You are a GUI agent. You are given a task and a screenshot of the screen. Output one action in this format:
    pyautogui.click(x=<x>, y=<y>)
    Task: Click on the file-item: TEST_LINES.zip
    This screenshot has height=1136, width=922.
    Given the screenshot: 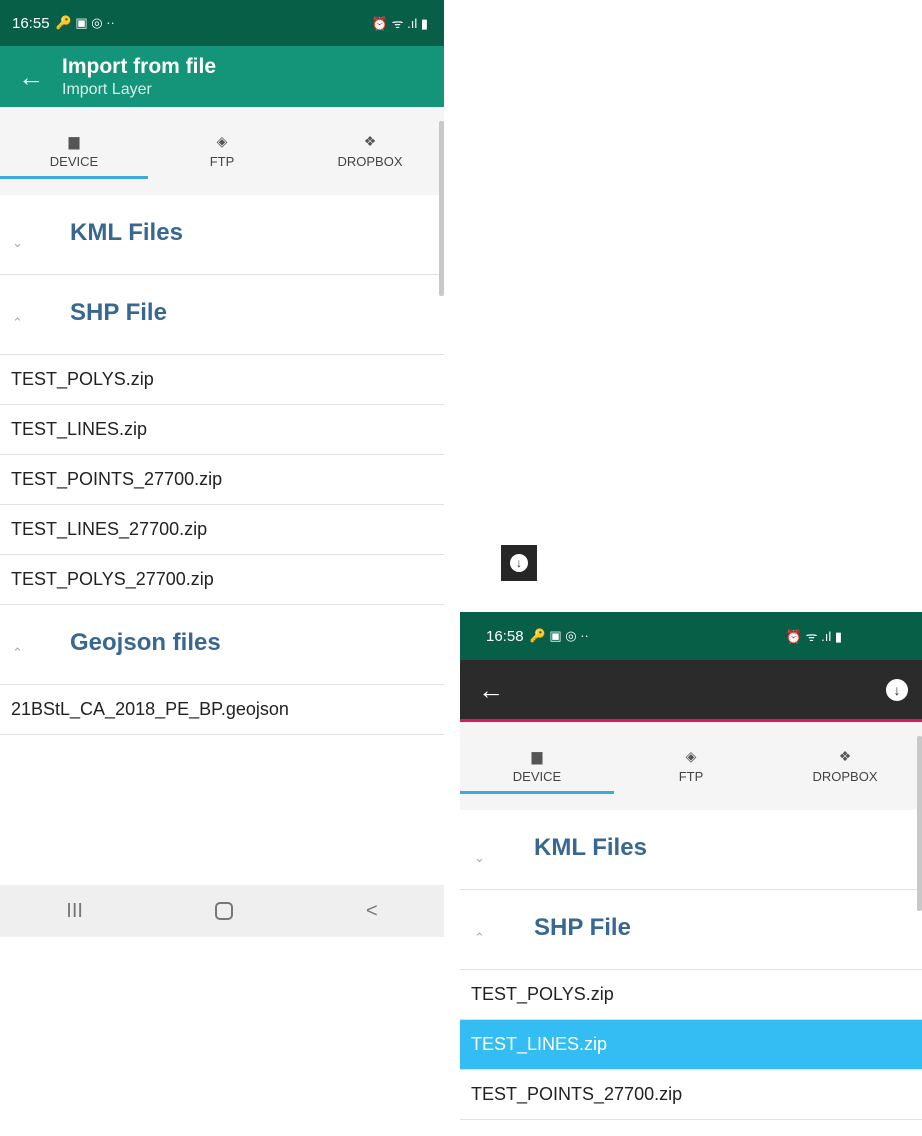 What is the action you would take?
    pyautogui.click(x=222, y=430)
    